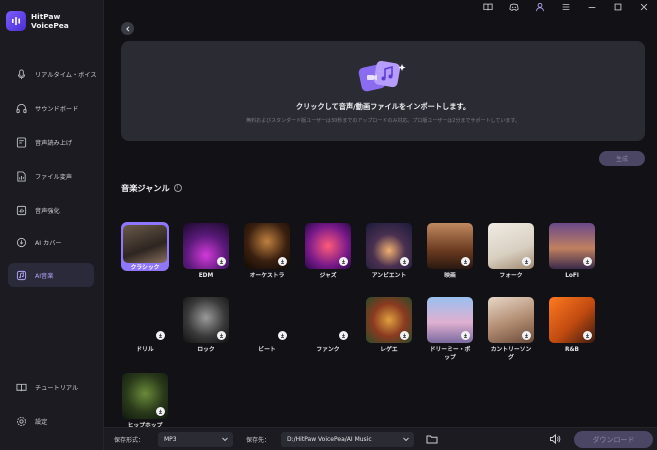  Describe the element at coordinates (382, 76) in the screenshot. I see `media-import-icon` at that location.